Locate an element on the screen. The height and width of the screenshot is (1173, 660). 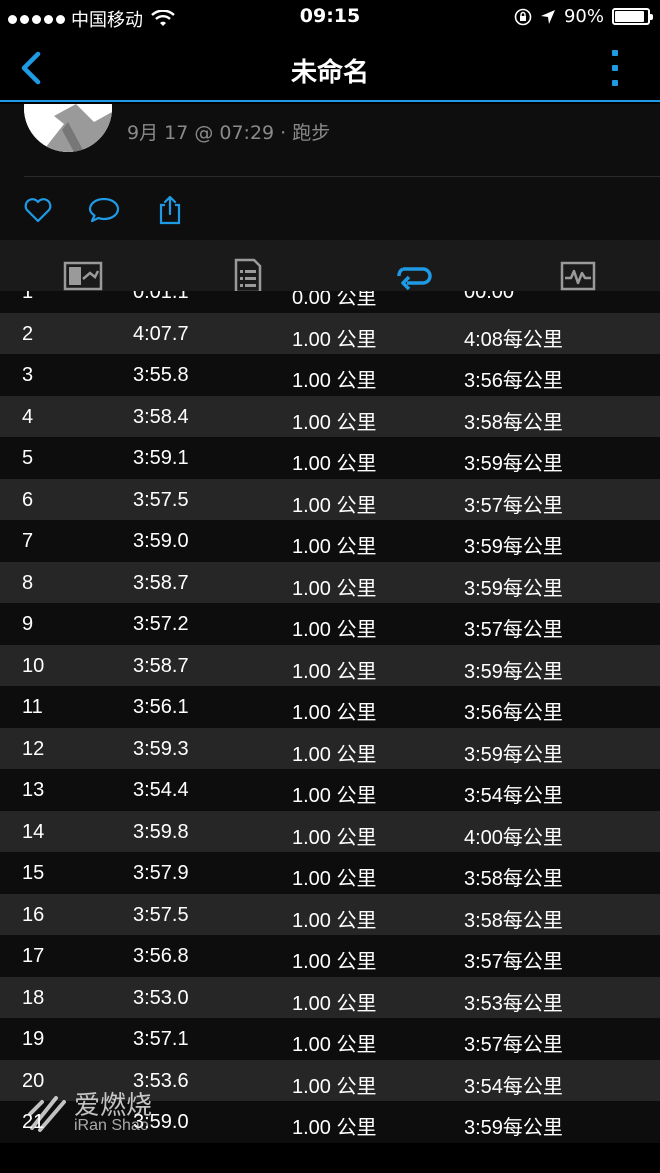
lap-pace: 4:00每公里 is located at coordinates (513, 837).